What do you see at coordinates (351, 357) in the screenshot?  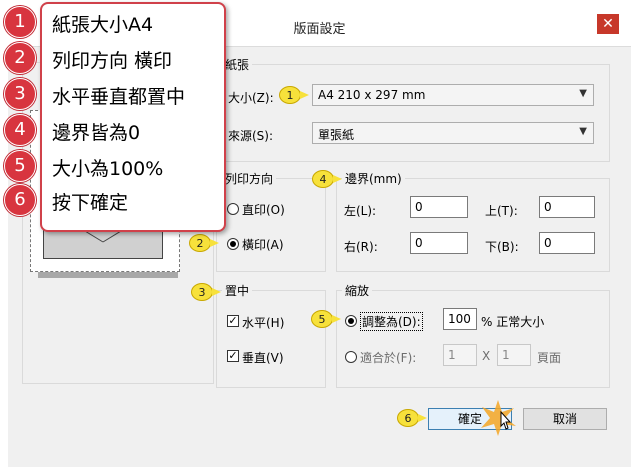 I see `scale-fit-radio` at bounding box center [351, 357].